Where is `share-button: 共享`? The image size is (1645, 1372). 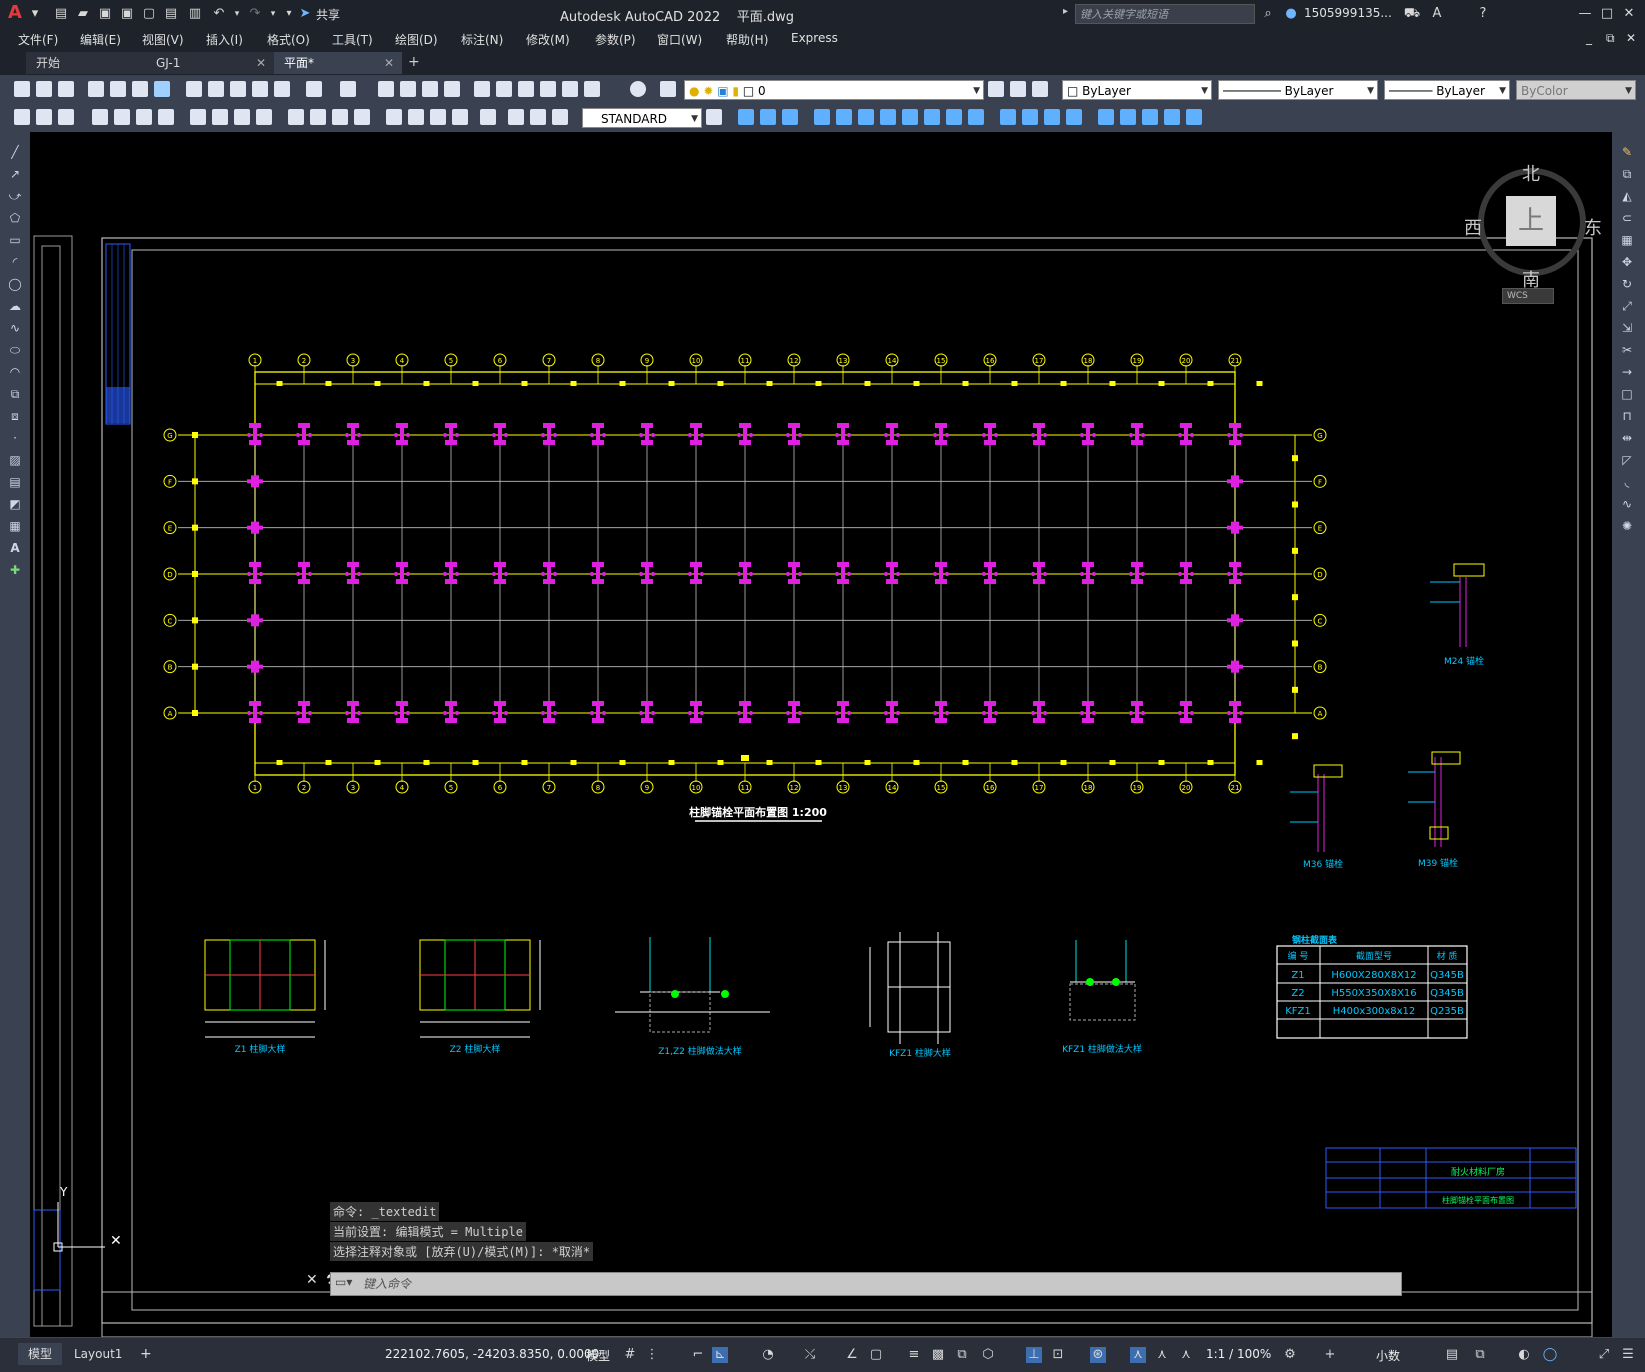 share-button: 共享 is located at coordinates (328, 14).